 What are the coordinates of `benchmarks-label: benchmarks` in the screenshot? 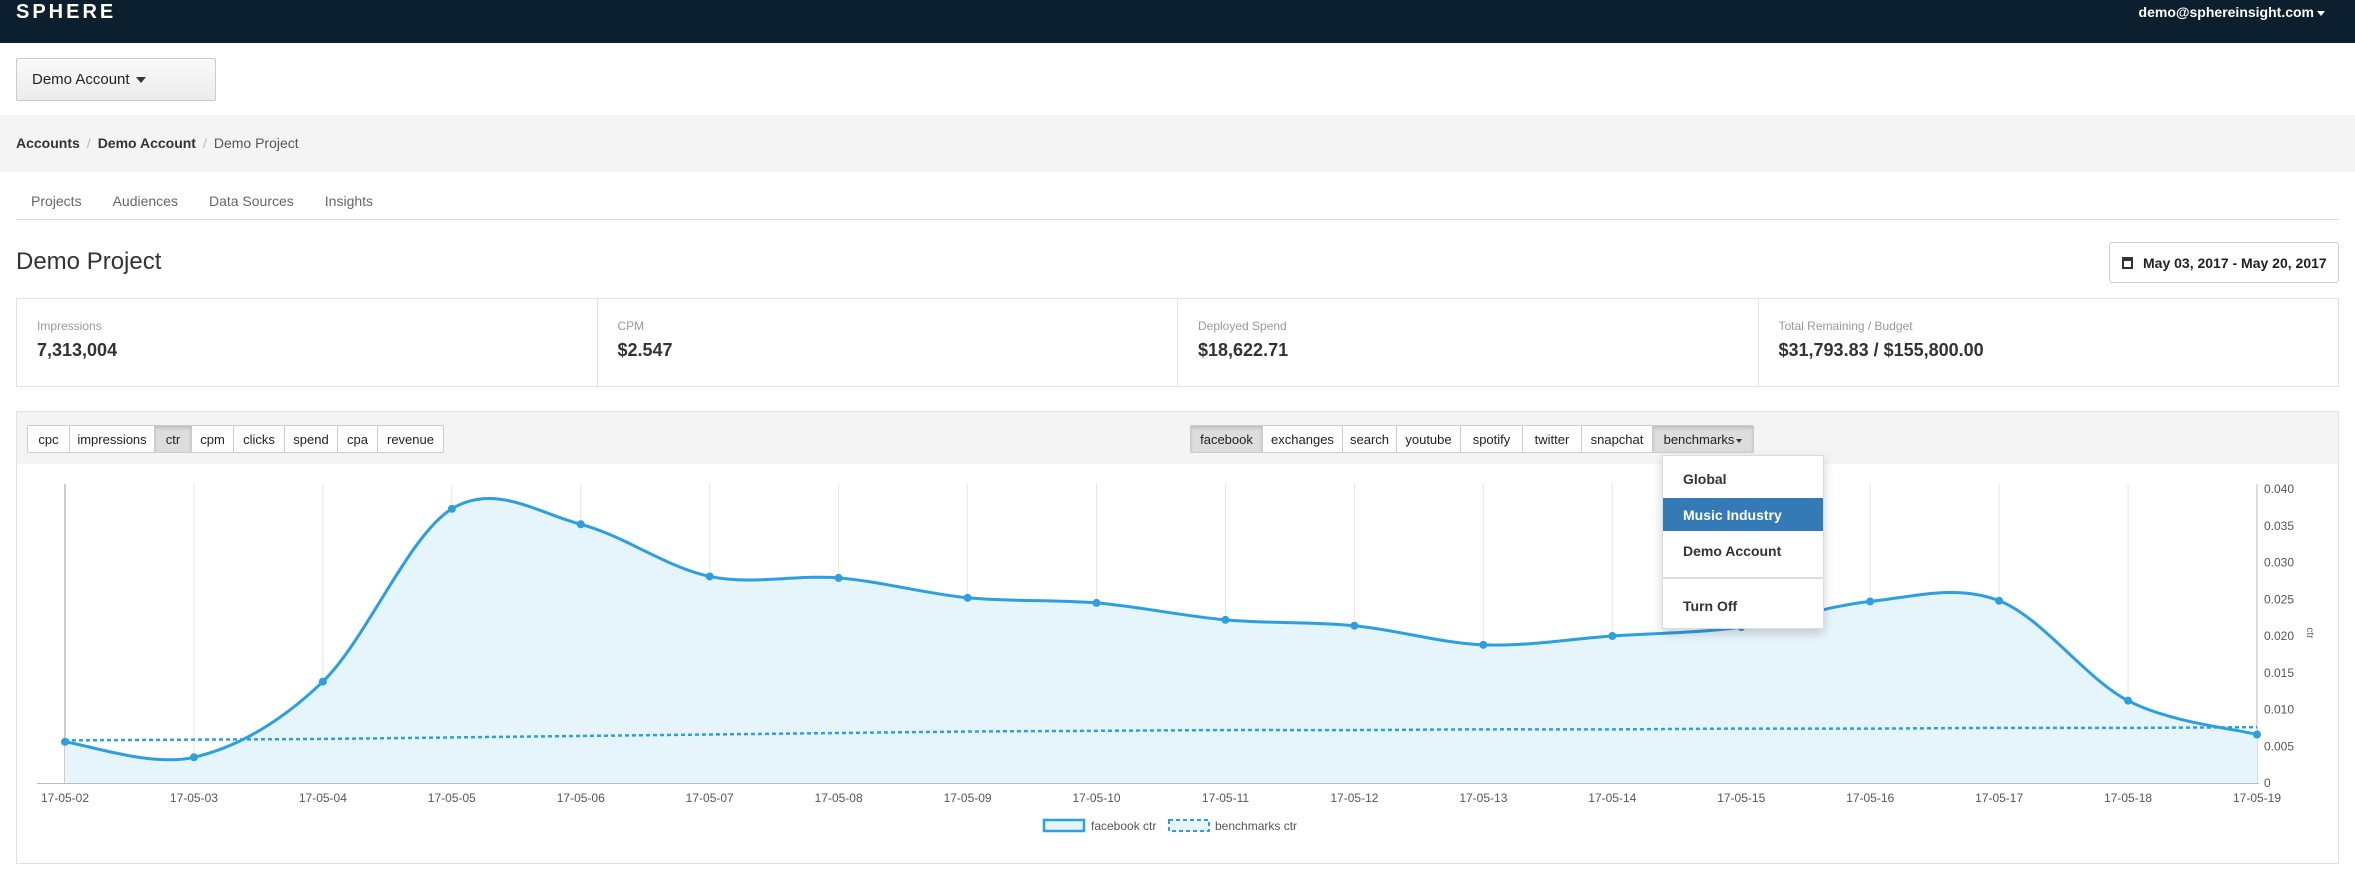 It's located at (1699, 439).